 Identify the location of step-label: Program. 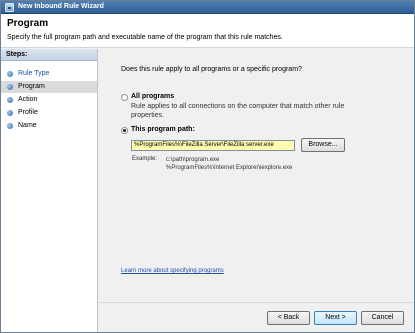
(31, 86).